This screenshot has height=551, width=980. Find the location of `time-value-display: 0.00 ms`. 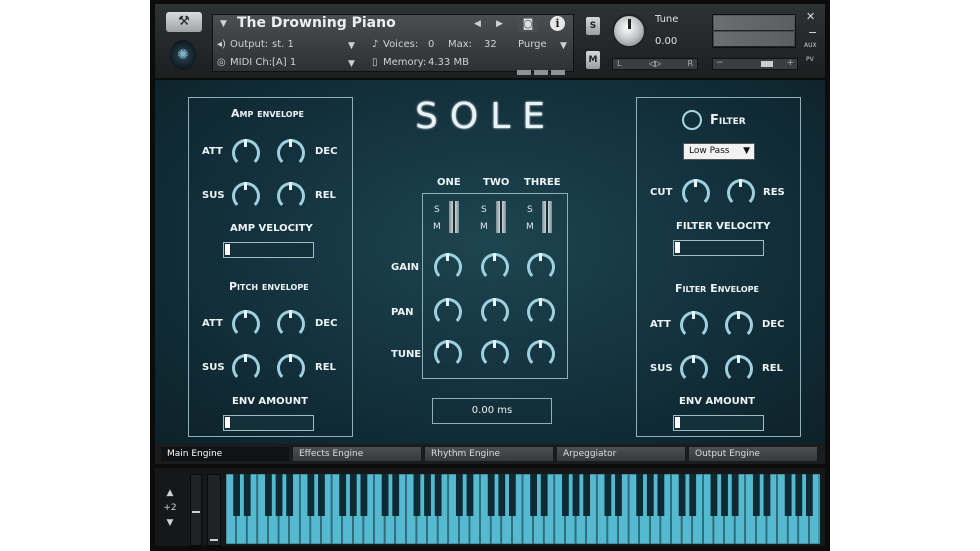

time-value-display: 0.00 ms is located at coordinates (492, 411).